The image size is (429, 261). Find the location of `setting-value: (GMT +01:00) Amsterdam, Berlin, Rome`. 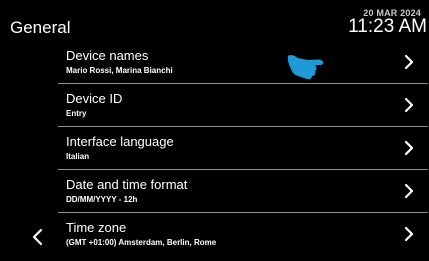

setting-value: (GMT +01:00) Amsterdam, Berlin, Rome is located at coordinates (141, 242).